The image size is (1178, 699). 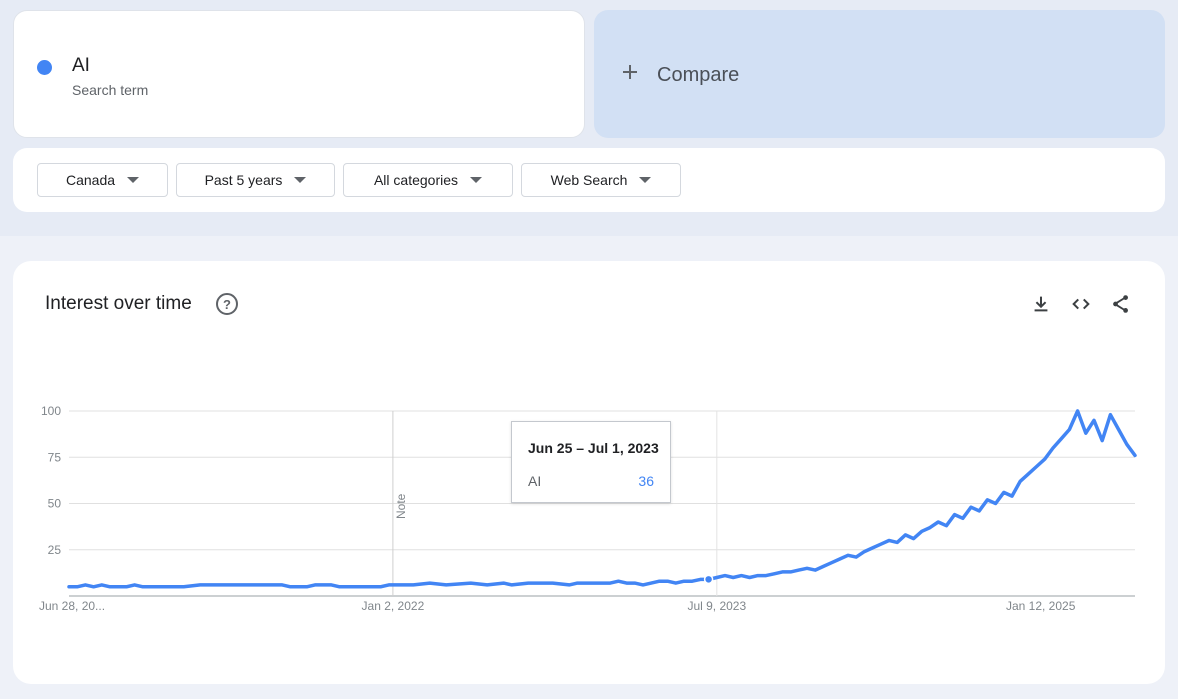 What do you see at coordinates (716, 606) in the screenshot?
I see `x-tick-label: Jul 9, 2023` at bounding box center [716, 606].